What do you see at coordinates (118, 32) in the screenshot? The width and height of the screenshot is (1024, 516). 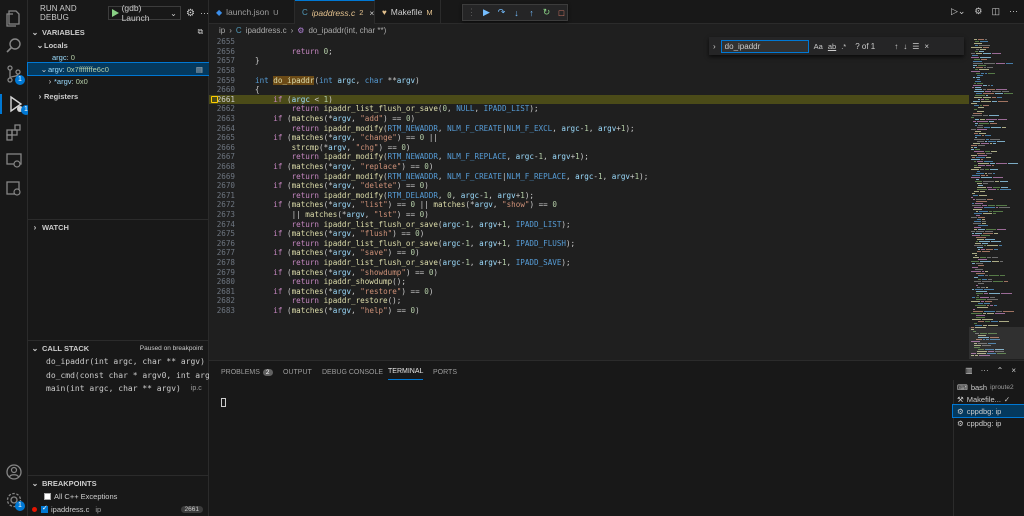 I see `variables-section-header: ⌄ VARIABLES ⧉` at bounding box center [118, 32].